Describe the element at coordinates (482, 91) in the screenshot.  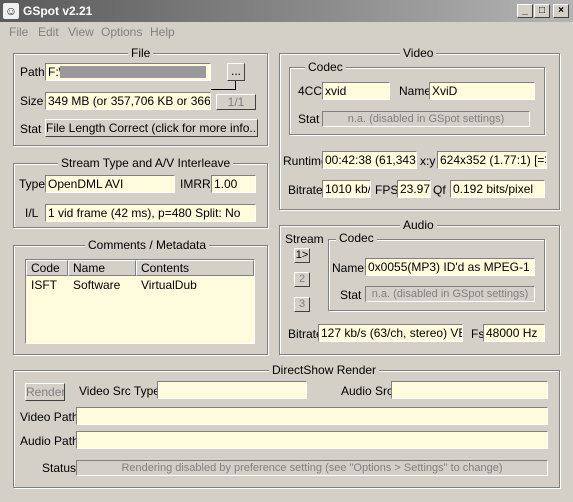
I see `video-name-field: XviD` at that location.